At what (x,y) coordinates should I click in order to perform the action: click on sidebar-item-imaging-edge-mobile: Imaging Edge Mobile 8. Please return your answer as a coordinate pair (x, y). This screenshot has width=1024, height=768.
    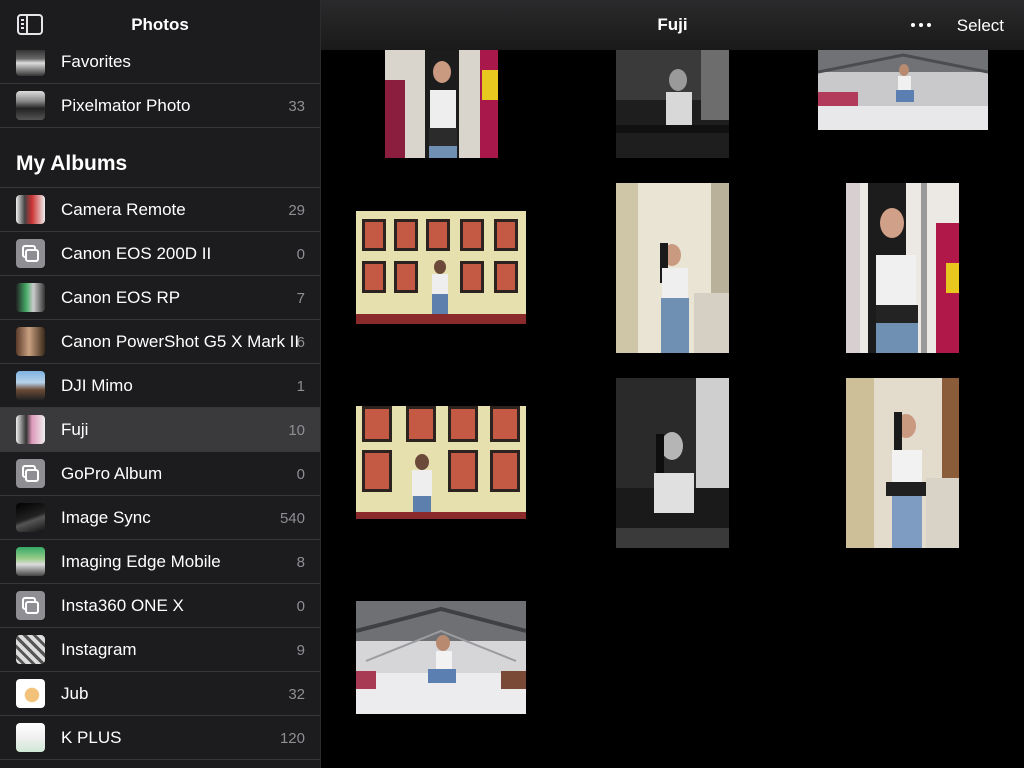
    Looking at the image, I should click on (160, 562).